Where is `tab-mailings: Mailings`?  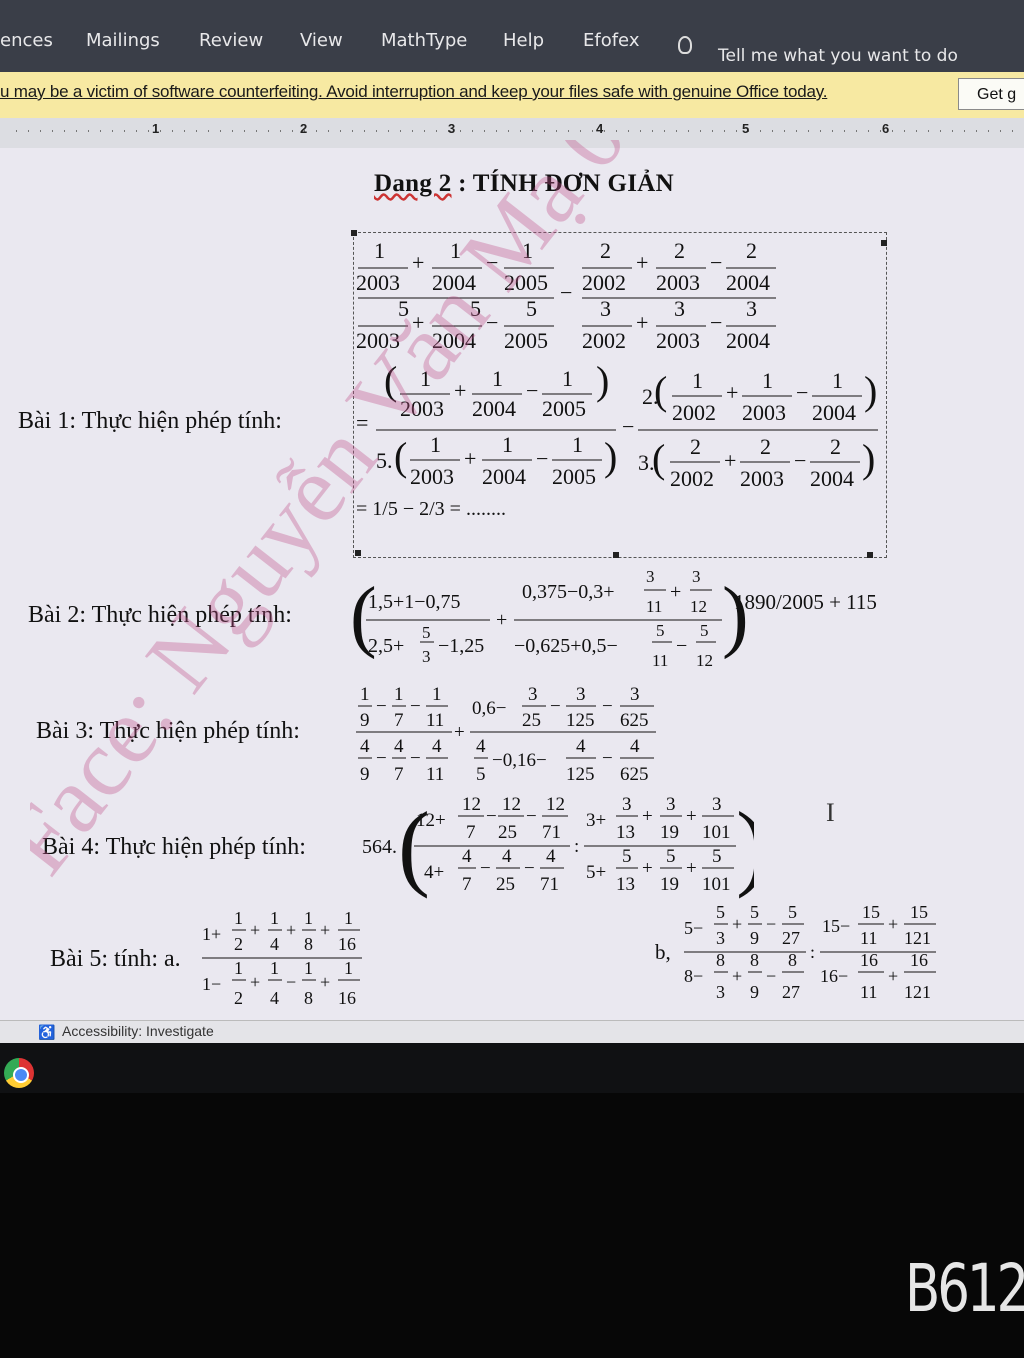 tab-mailings: Mailings is located at coordinates (123, 40).